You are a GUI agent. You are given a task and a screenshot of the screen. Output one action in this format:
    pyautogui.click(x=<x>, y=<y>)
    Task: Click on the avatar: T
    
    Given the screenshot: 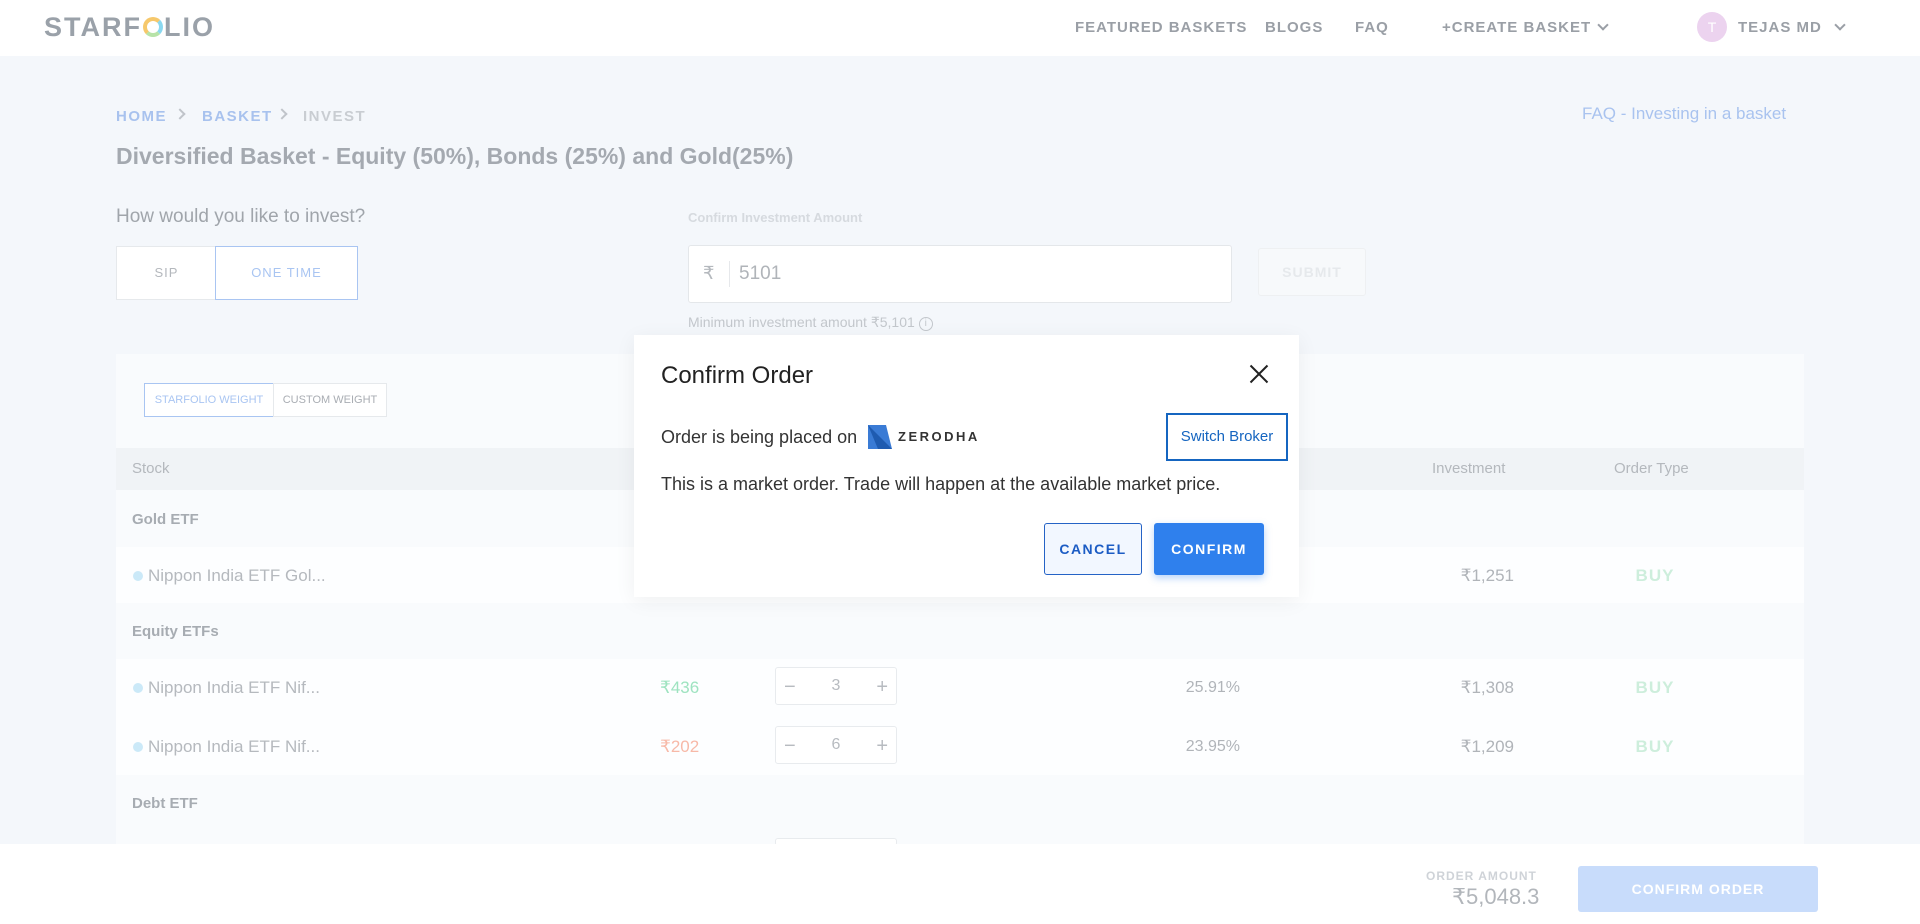 What is the action you would take?
    pyautogui.click(x=1712, y=27)
    